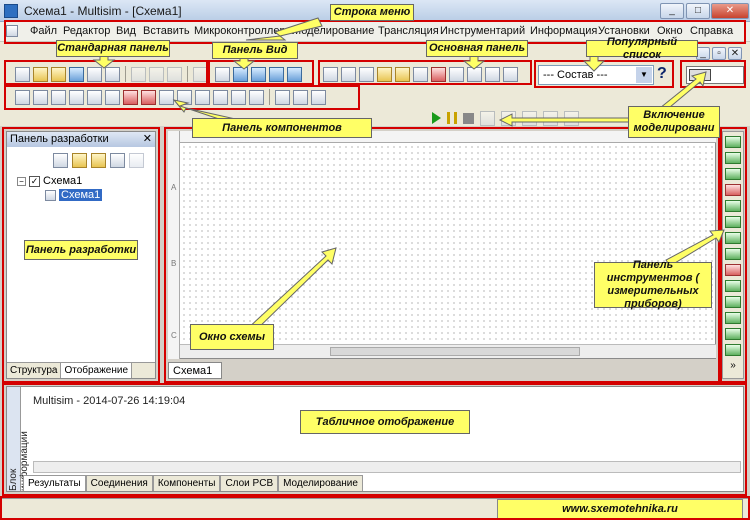 The width and height of the screenshot is (750, 520). I want to click on simulation-switch-highlight, so click(713, 74).